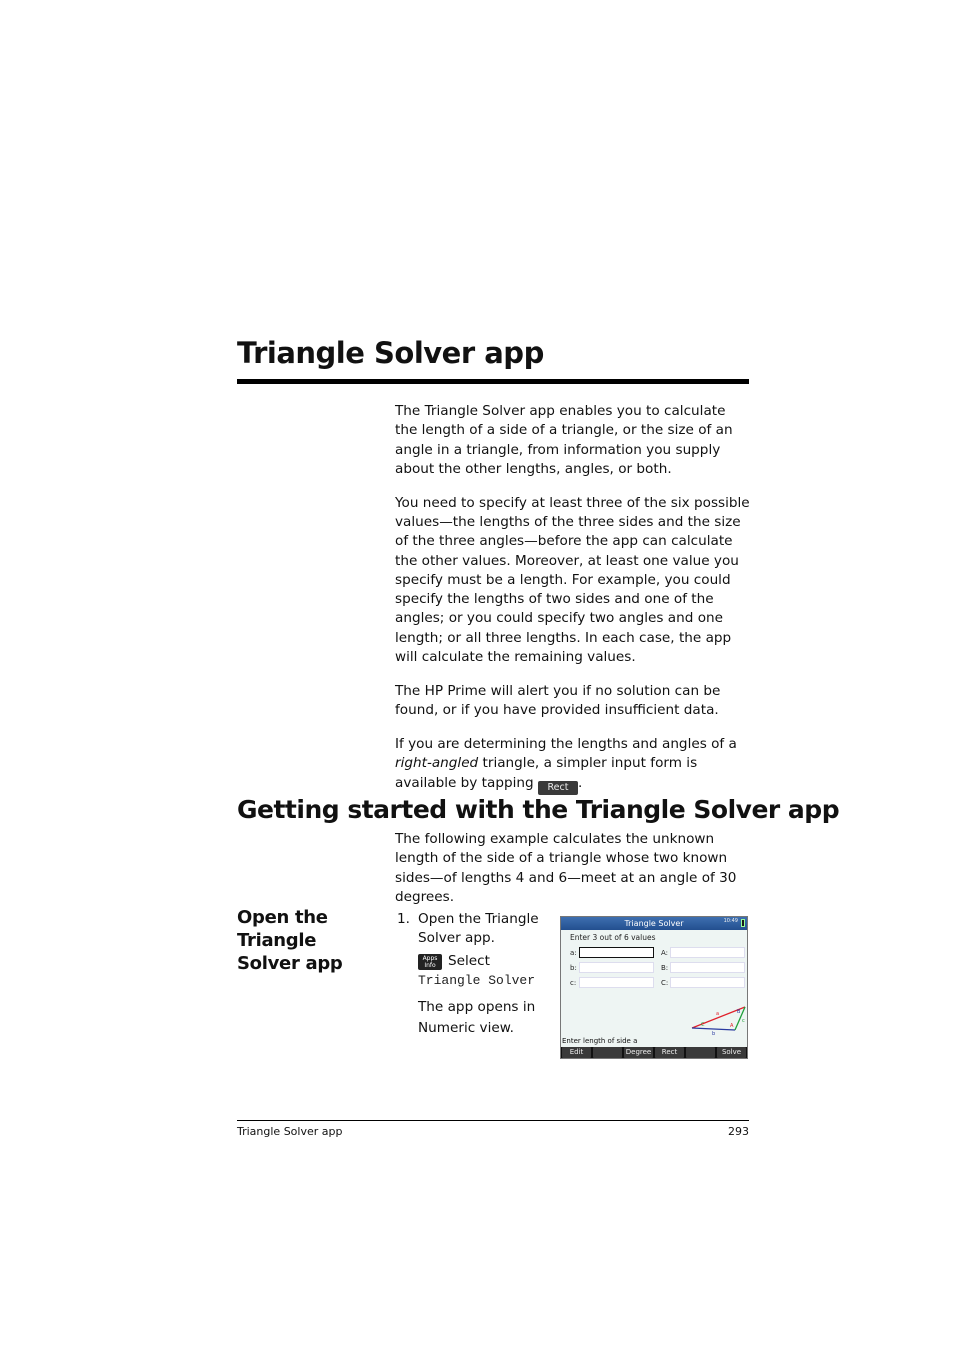  What do you see at coordinates (430, 962) in the screenshot?
I see `apps-info-key-icon: Apps Info` at bounding box center [430, 962].